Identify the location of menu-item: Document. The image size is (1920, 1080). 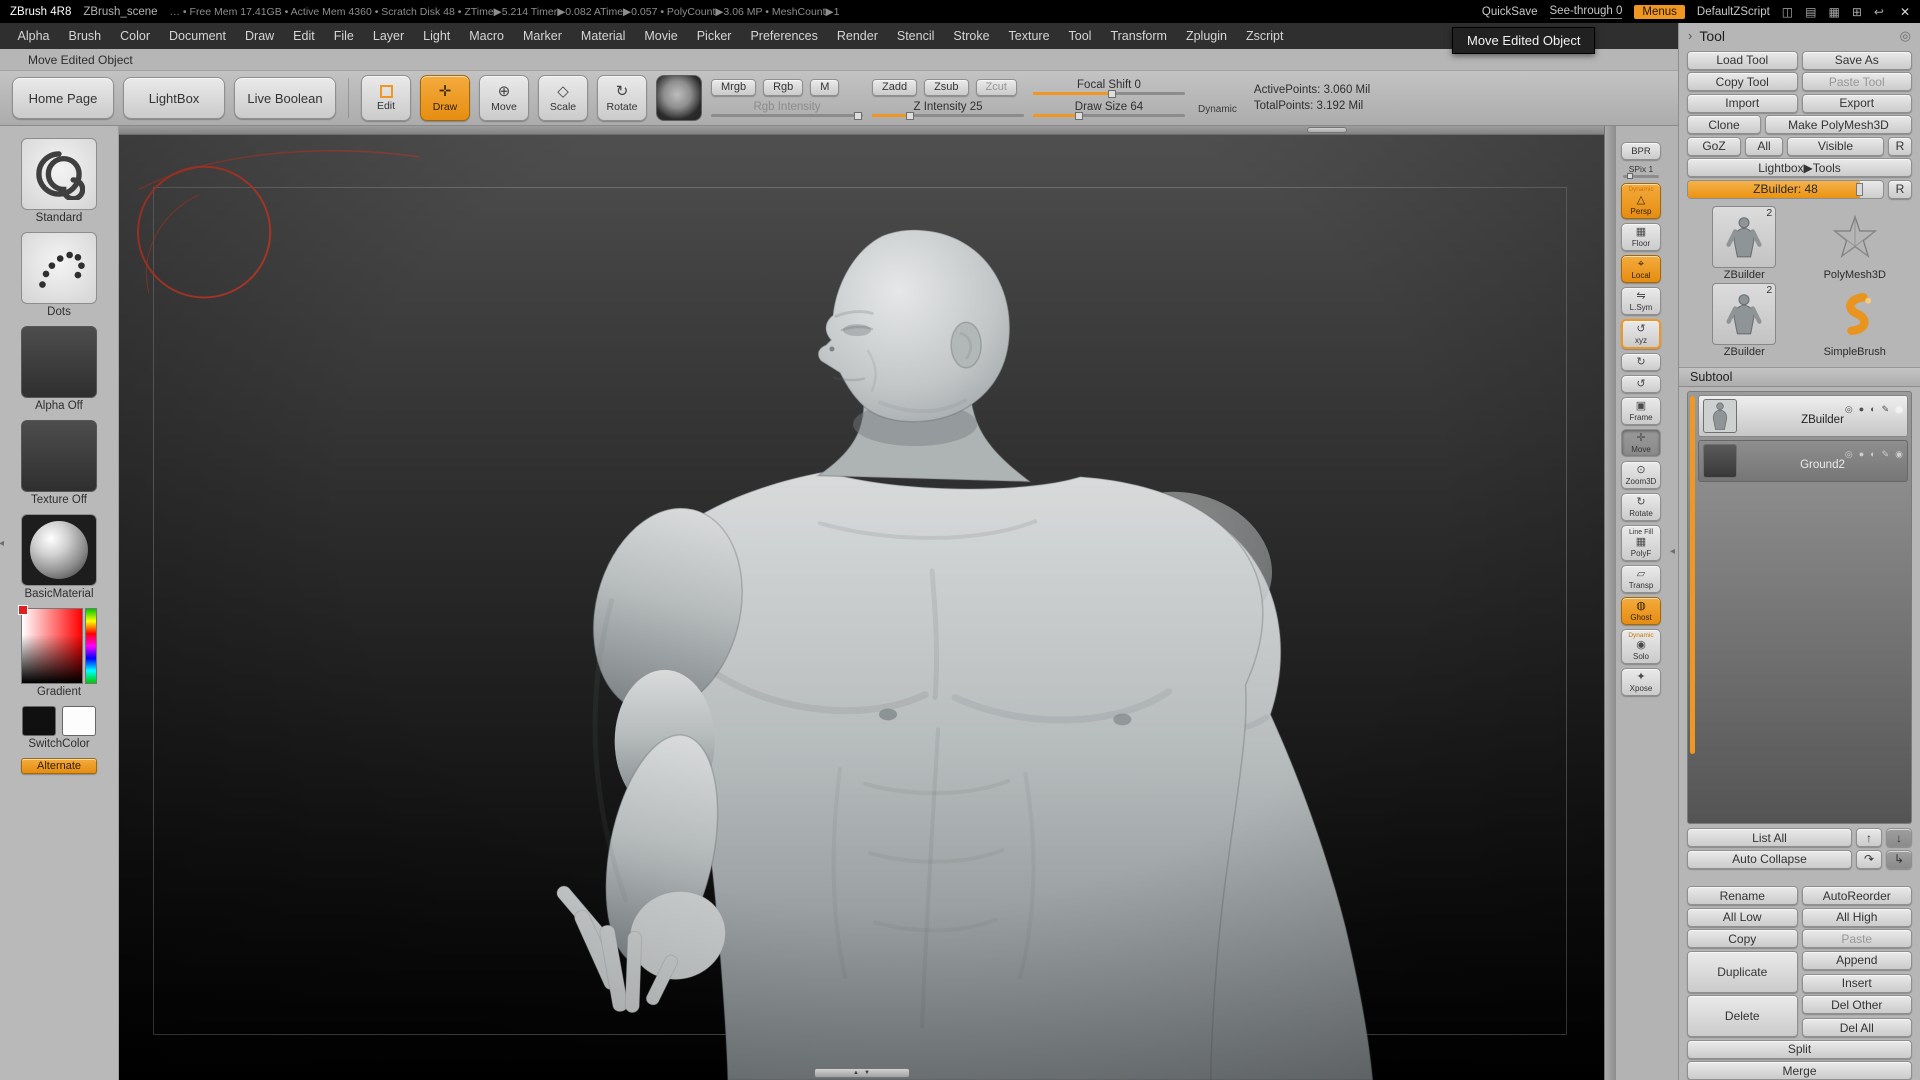
(198, 36).